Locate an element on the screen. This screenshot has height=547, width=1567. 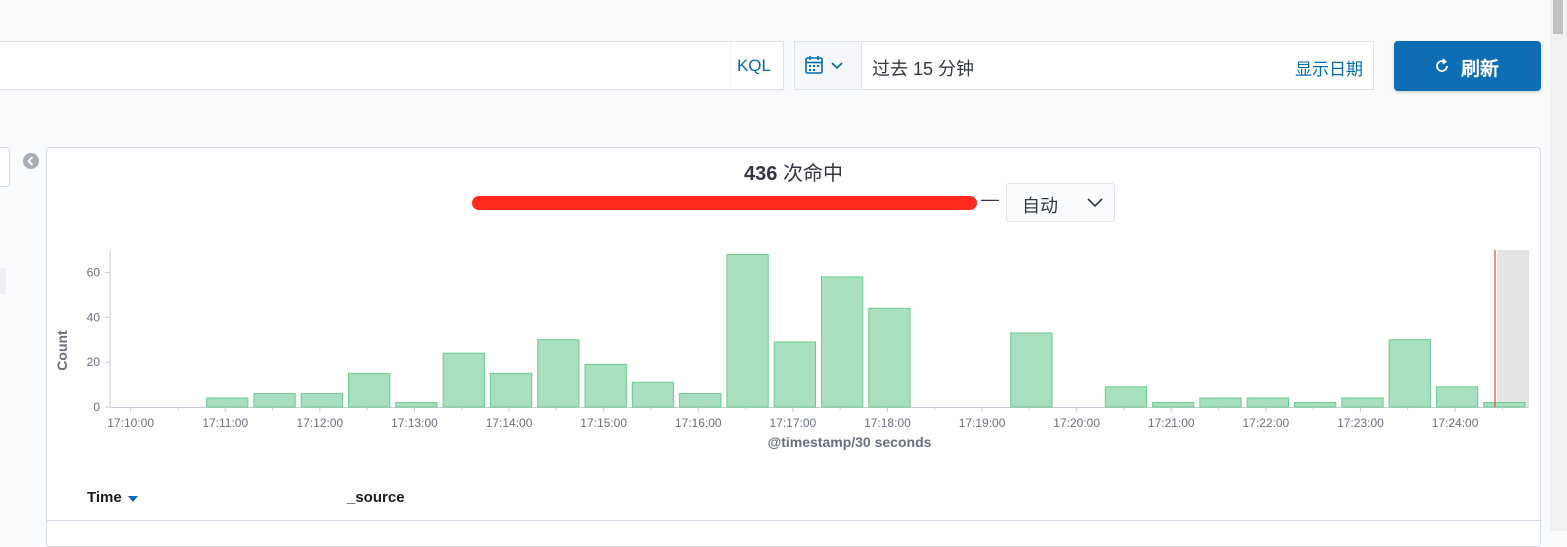
out-of-range-shade is located at coordinates (1513, 328).